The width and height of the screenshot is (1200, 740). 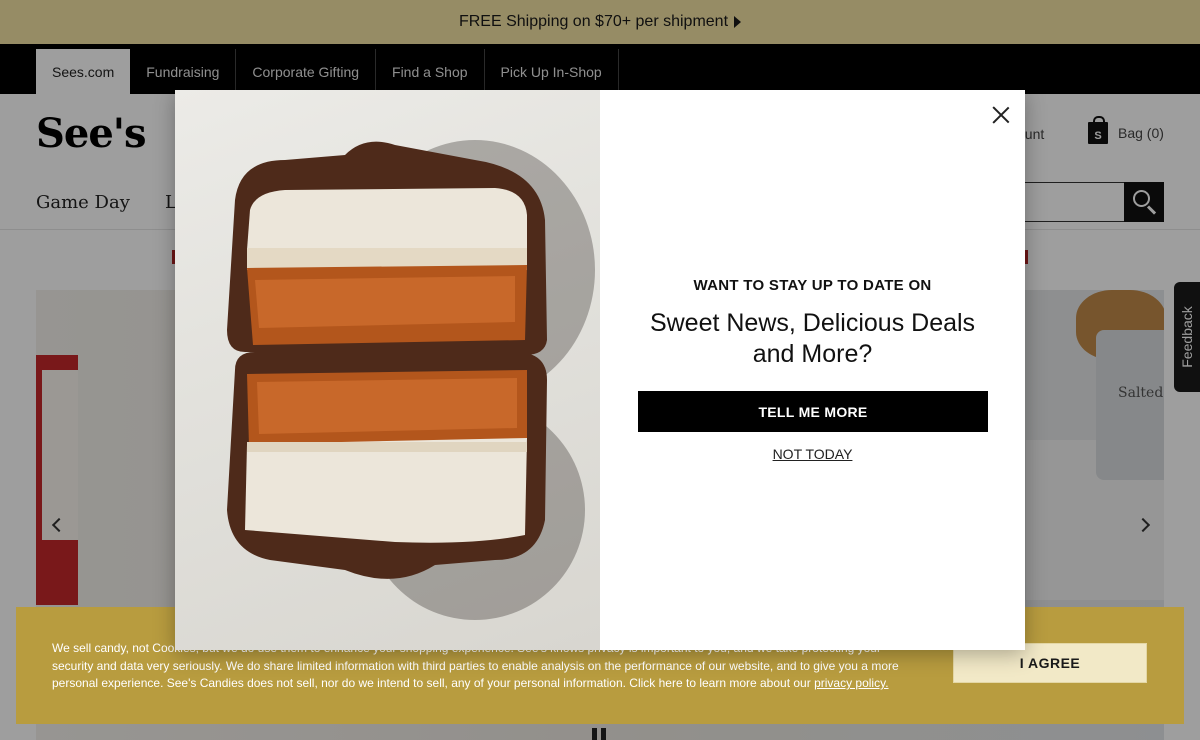 What do you see at coordinates (813, 411) in the screenshot?
I see `tell-me-more-button: TELL ME MORE` at bounding box center [813, 411].